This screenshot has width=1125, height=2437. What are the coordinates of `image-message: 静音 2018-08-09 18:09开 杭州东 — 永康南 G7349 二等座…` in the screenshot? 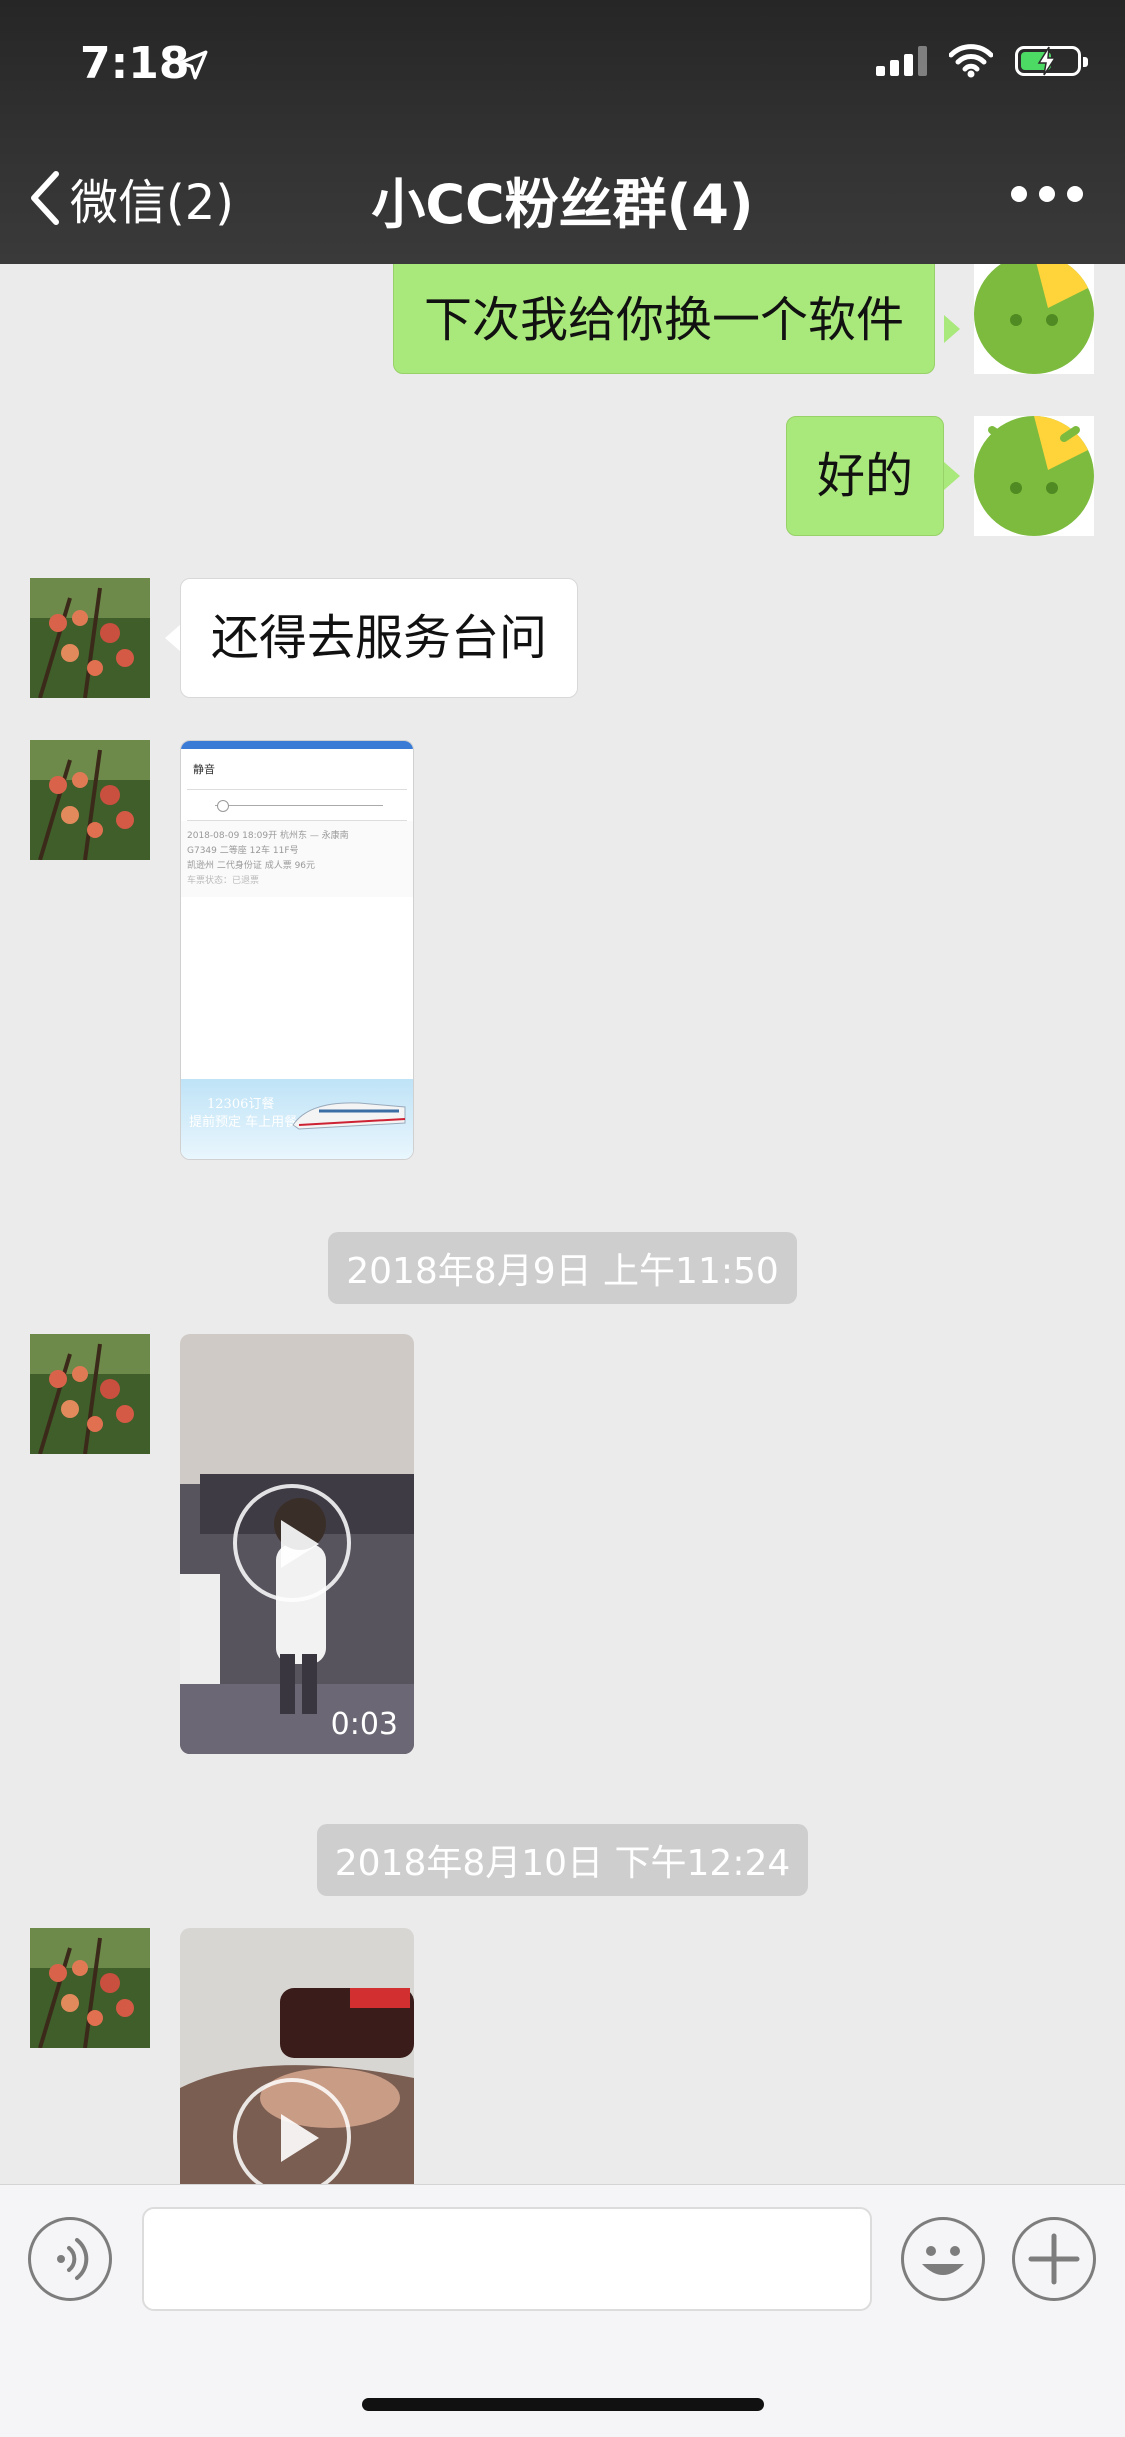 It's located at (297, 950).